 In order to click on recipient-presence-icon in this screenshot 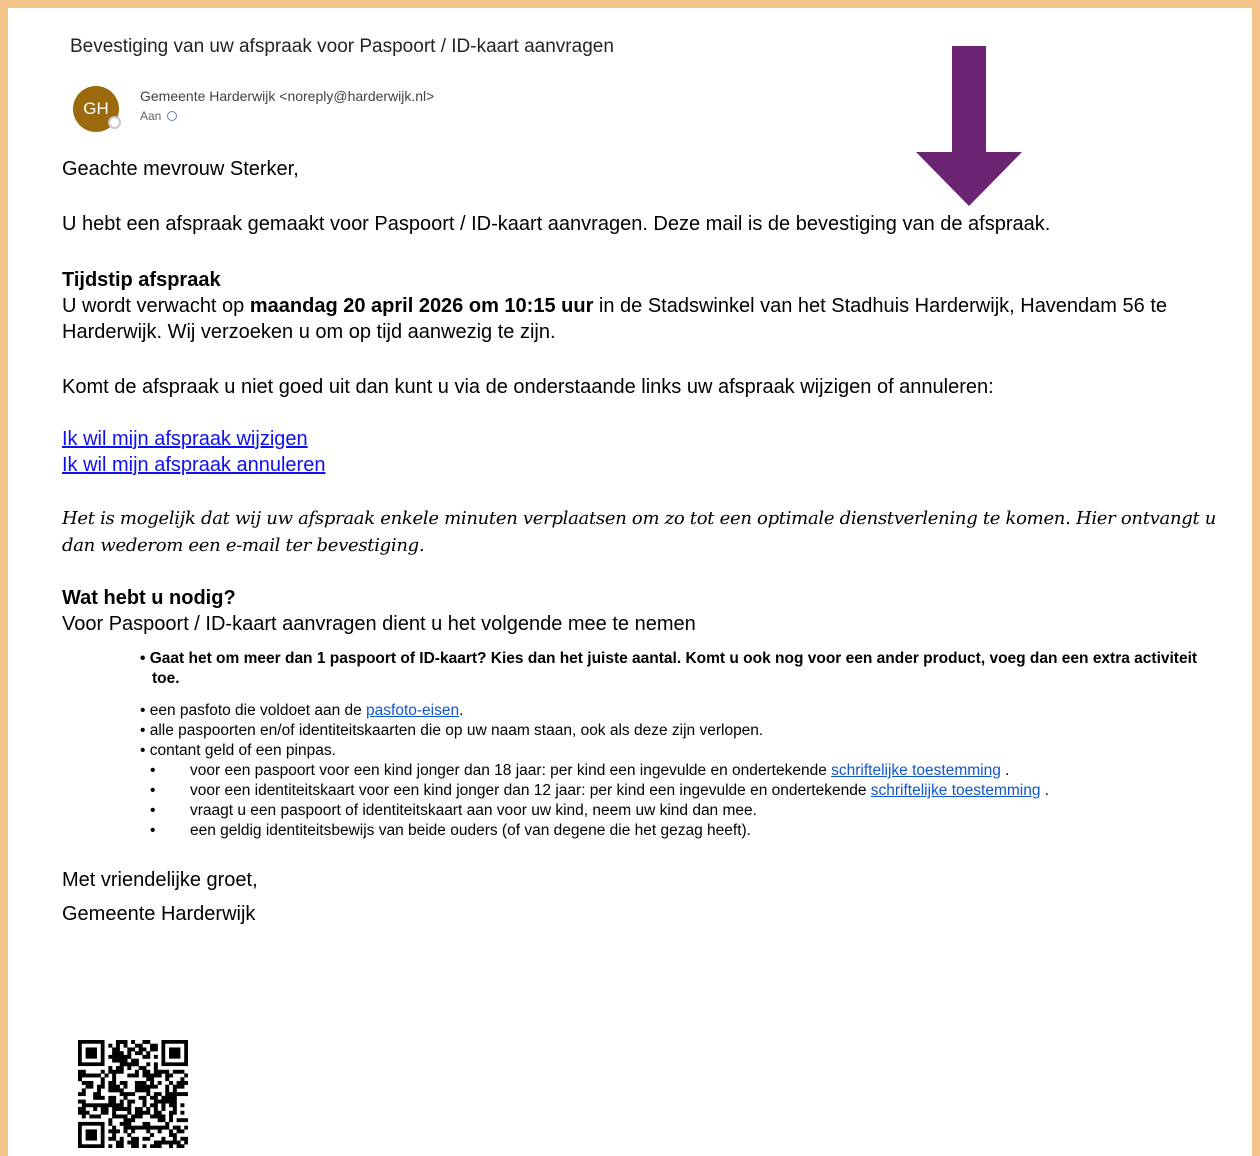, I will do `click(172, 116)`.